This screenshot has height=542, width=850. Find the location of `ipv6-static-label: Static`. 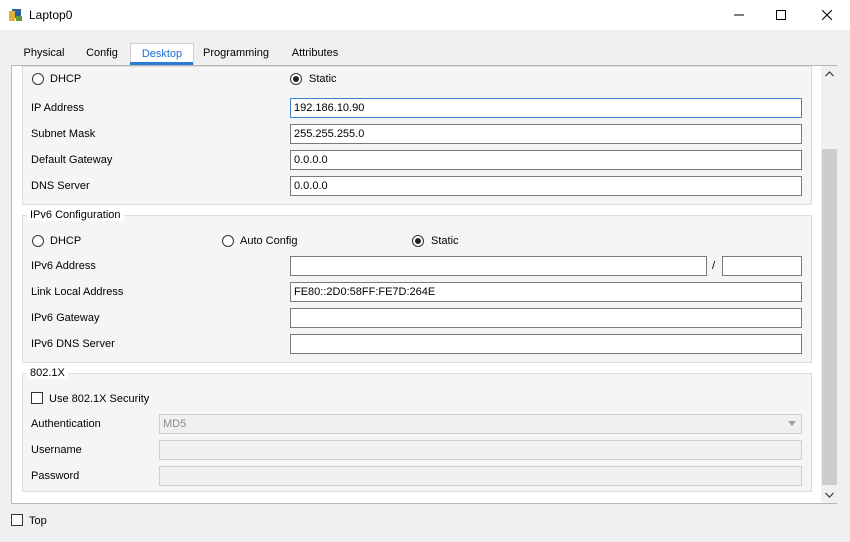

ipv6-static-label: Static is located at coordinates (445, 241).